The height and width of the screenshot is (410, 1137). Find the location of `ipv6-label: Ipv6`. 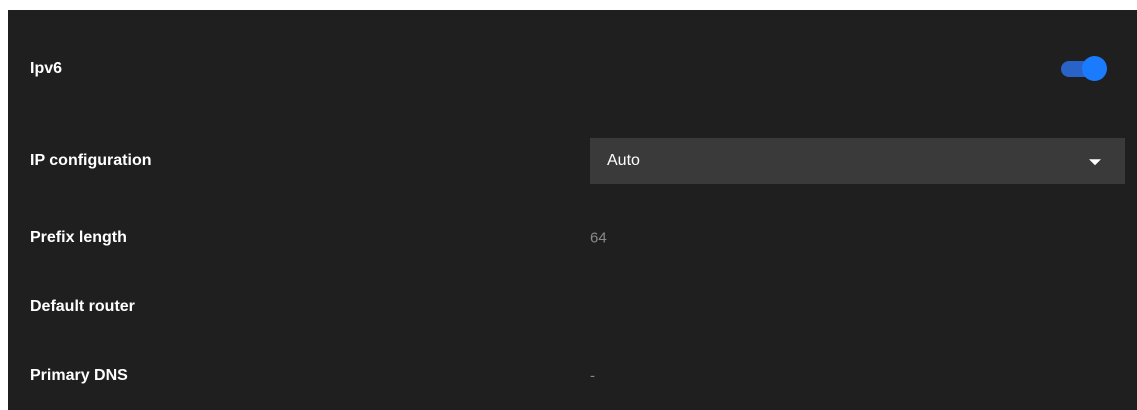

ipv6-label: Ipv6 is located at coordinates (46, 68).